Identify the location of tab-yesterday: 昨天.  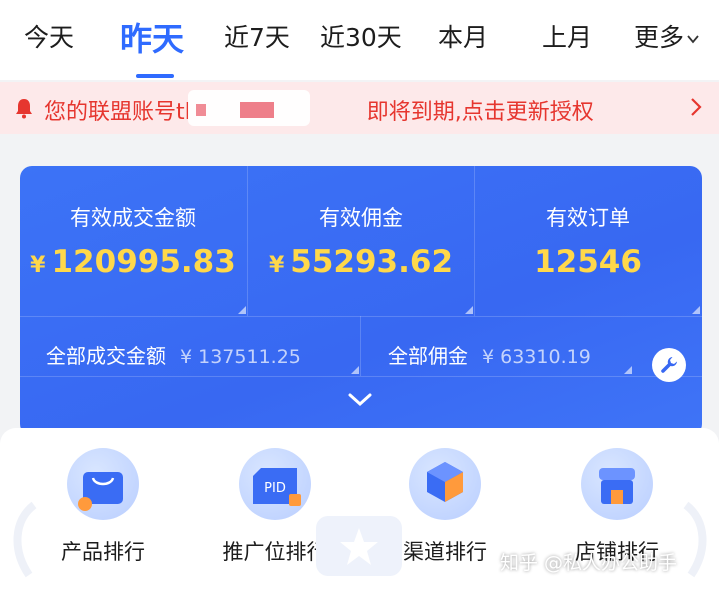
(152, 37).